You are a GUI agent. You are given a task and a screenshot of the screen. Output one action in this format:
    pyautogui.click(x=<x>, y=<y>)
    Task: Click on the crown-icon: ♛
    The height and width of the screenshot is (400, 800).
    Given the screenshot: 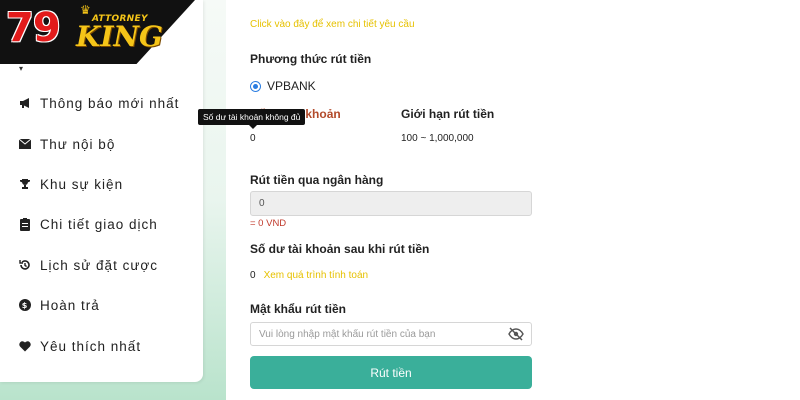 What is the action you would take?
    pyautogui.click(x=85, y=10)
    